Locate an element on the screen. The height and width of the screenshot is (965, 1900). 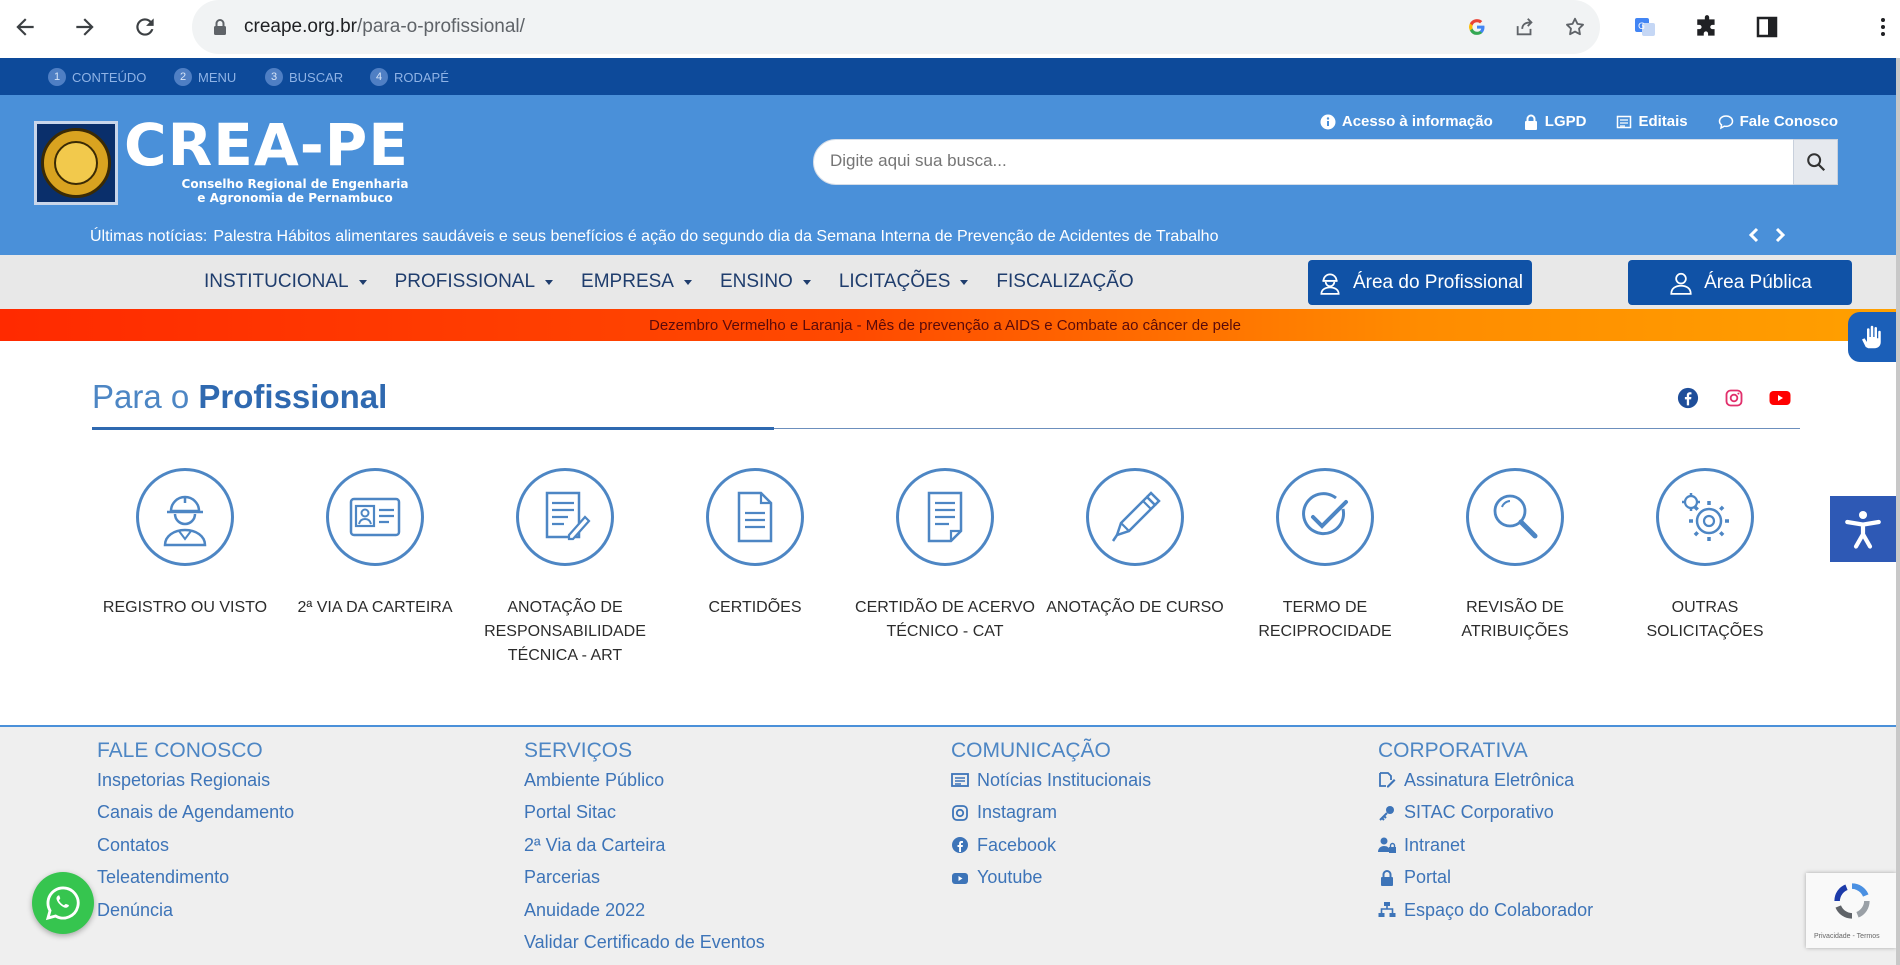
footer-link: Facebook is located at coordinates (1051, 845).